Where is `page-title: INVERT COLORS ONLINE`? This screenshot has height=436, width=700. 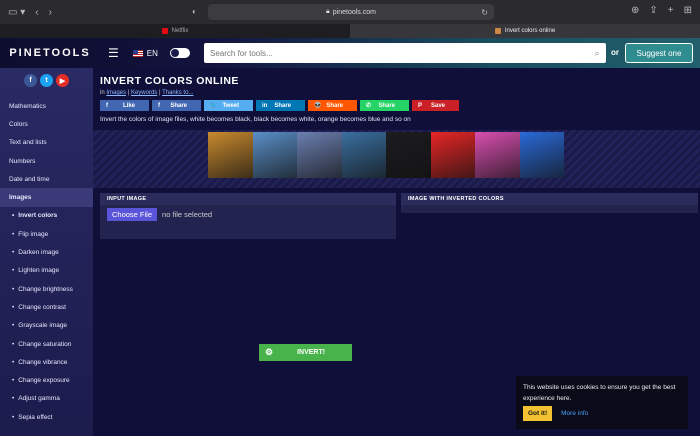
page-title: INVERT COLORS ONLINE is located at coordinates (169, 81).